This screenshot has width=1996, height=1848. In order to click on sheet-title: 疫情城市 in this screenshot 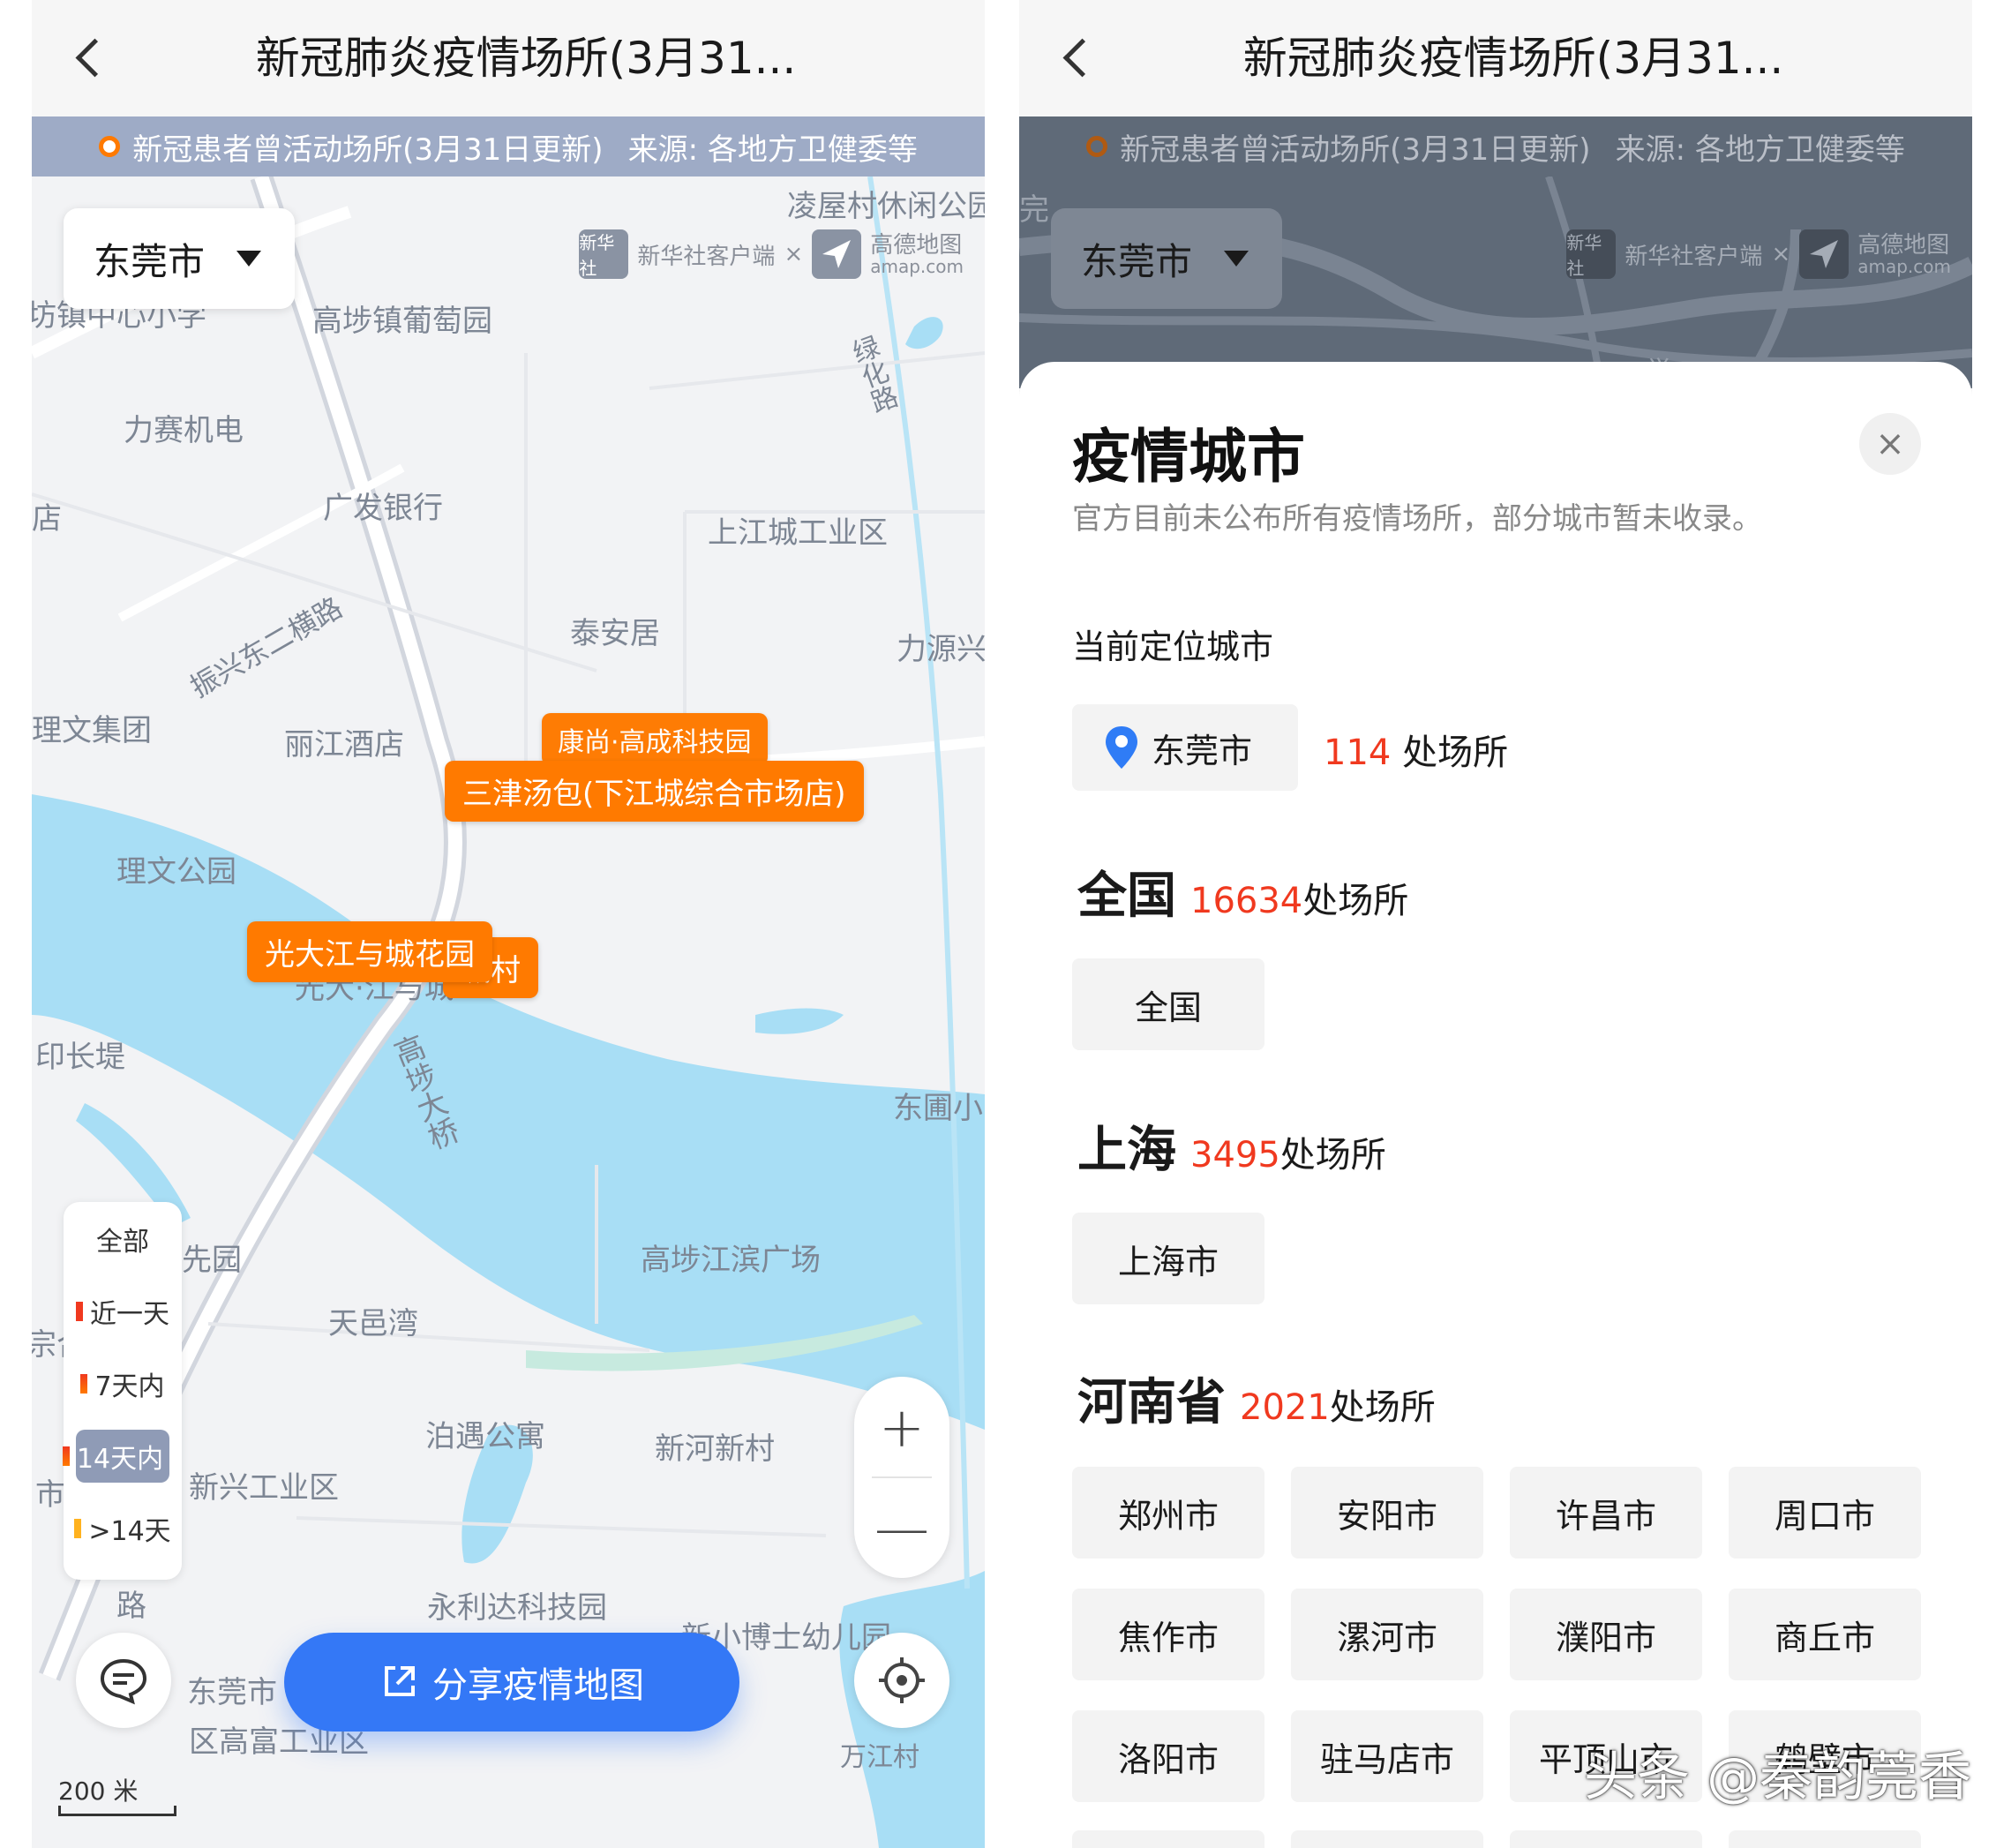, I will do `click(1188, 457)`.